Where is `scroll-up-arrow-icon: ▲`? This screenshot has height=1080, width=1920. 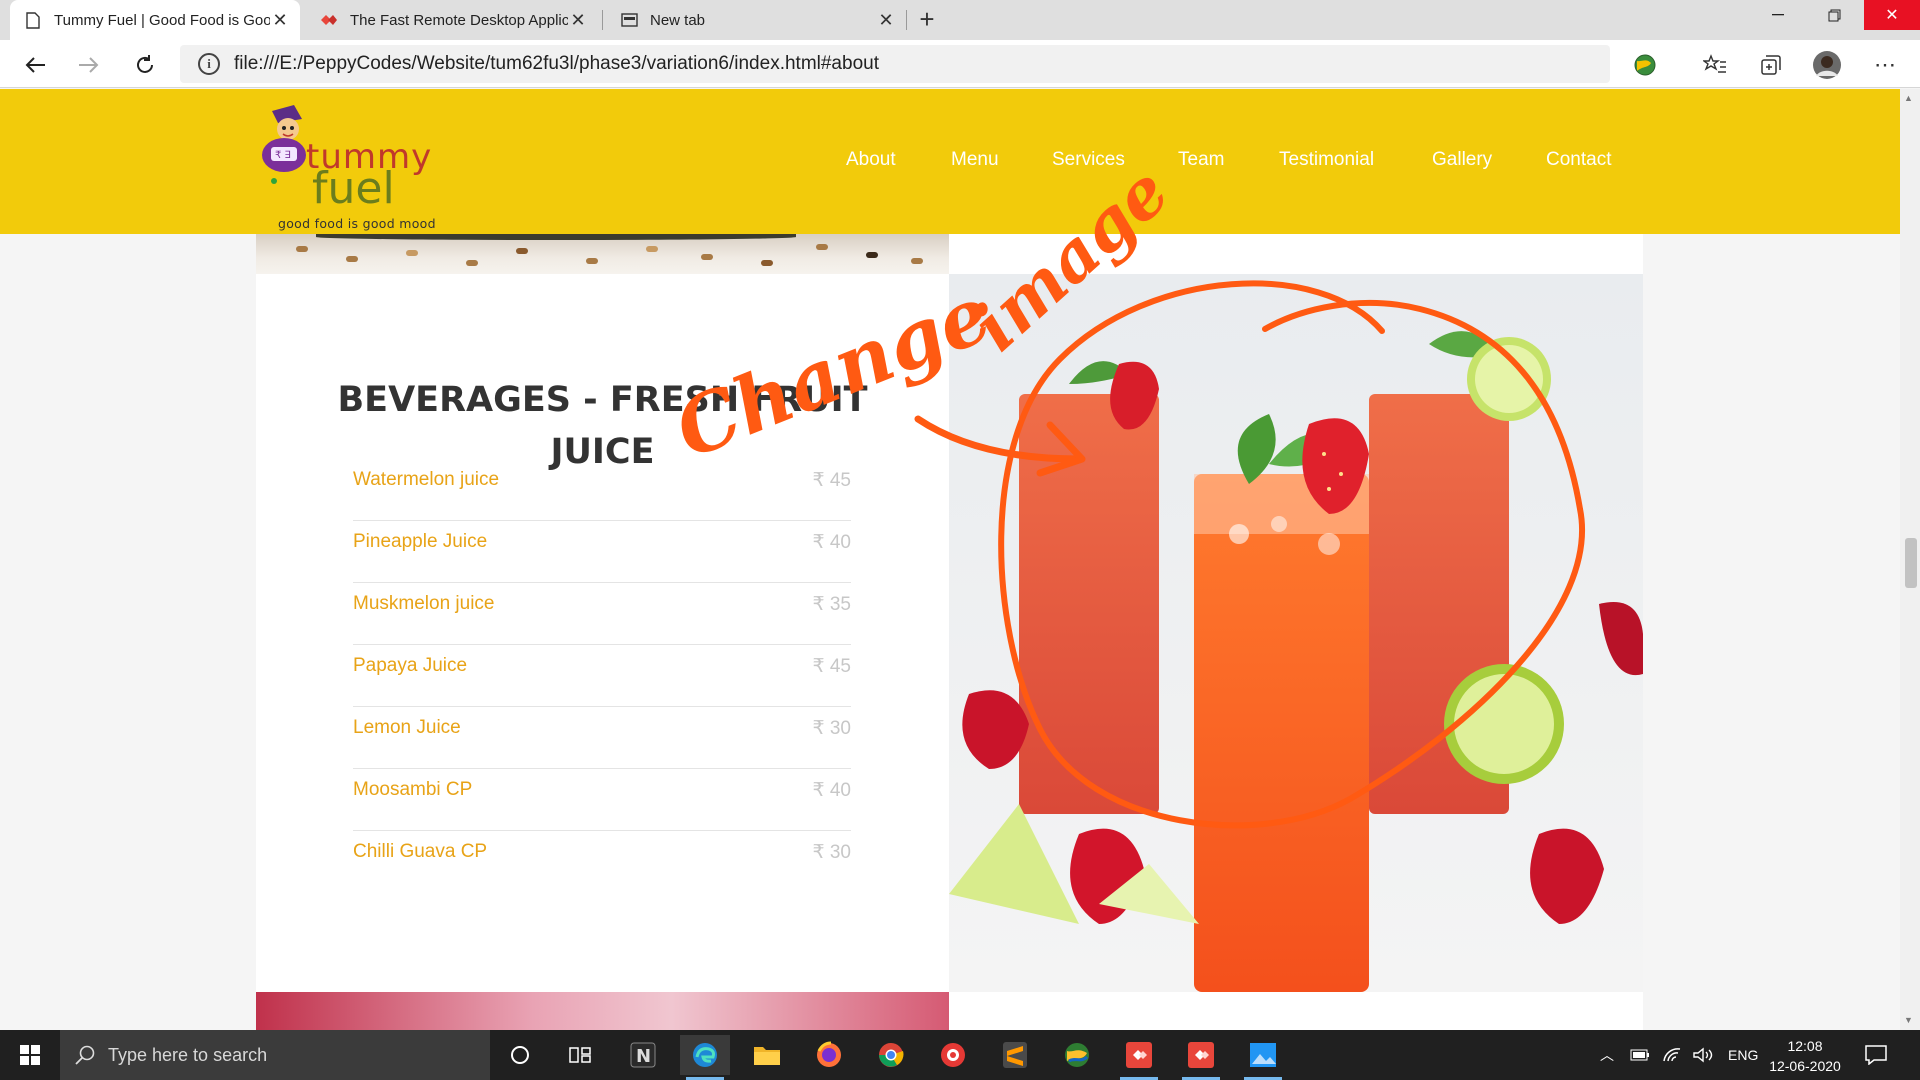
scroll-up-arrow-icon: ▲ is located at coordinates (1908, 98).